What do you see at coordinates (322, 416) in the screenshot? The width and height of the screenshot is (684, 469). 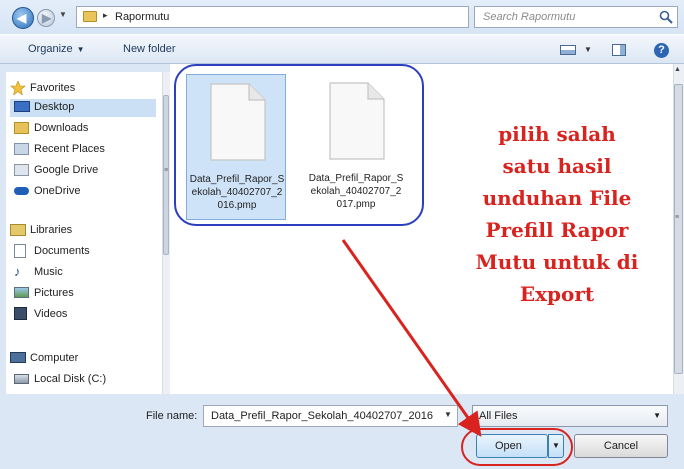 I see `file-name-value: Data_Prefil_Rapor_Sekolah_40402707_2016` at bounding box center [322, 416].